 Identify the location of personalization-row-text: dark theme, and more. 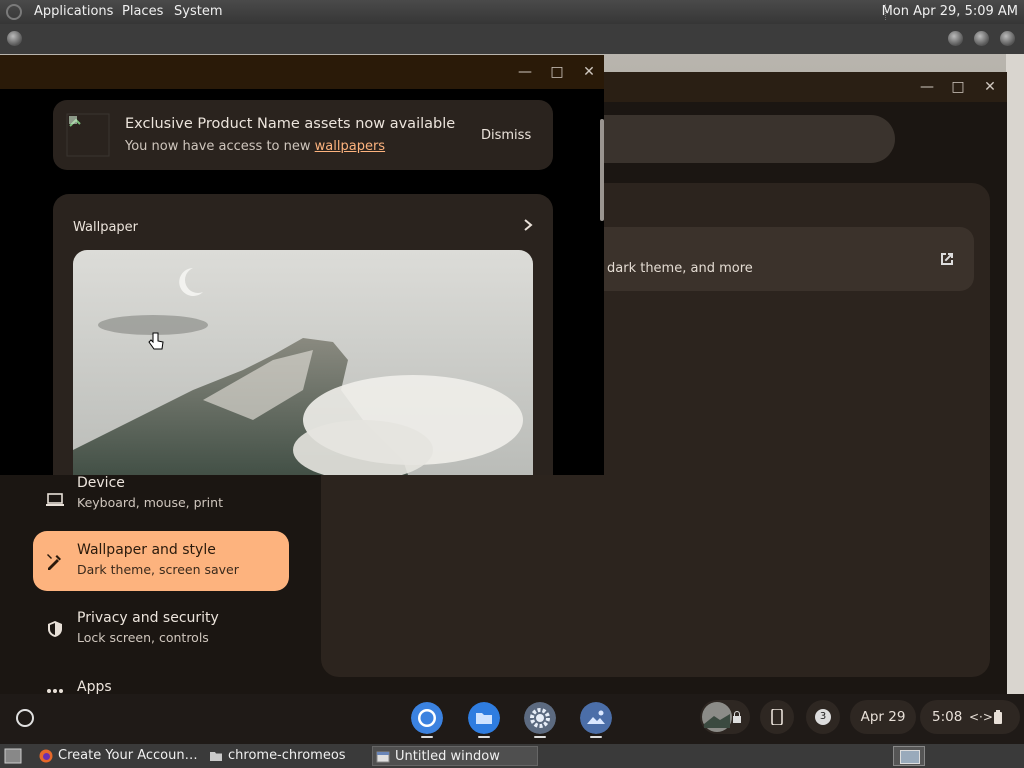
(680, 268).